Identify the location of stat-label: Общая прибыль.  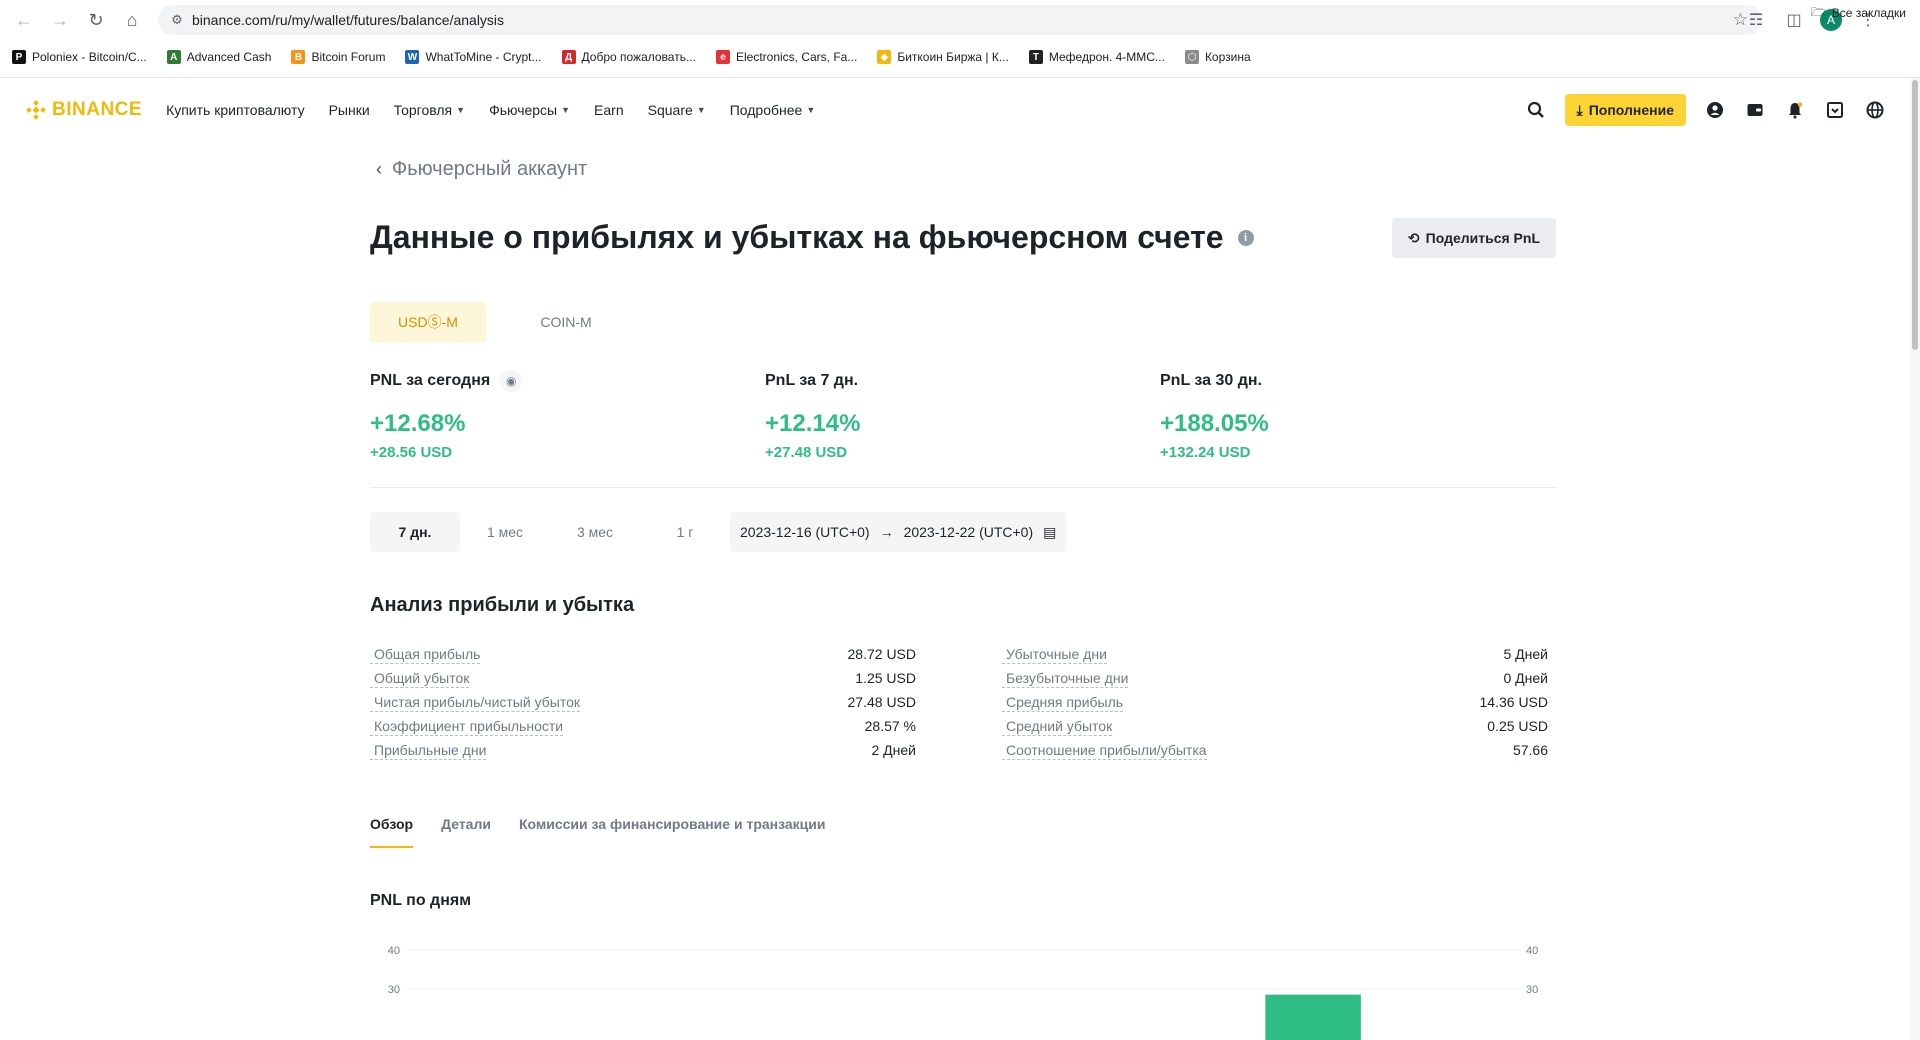
(425, 654).